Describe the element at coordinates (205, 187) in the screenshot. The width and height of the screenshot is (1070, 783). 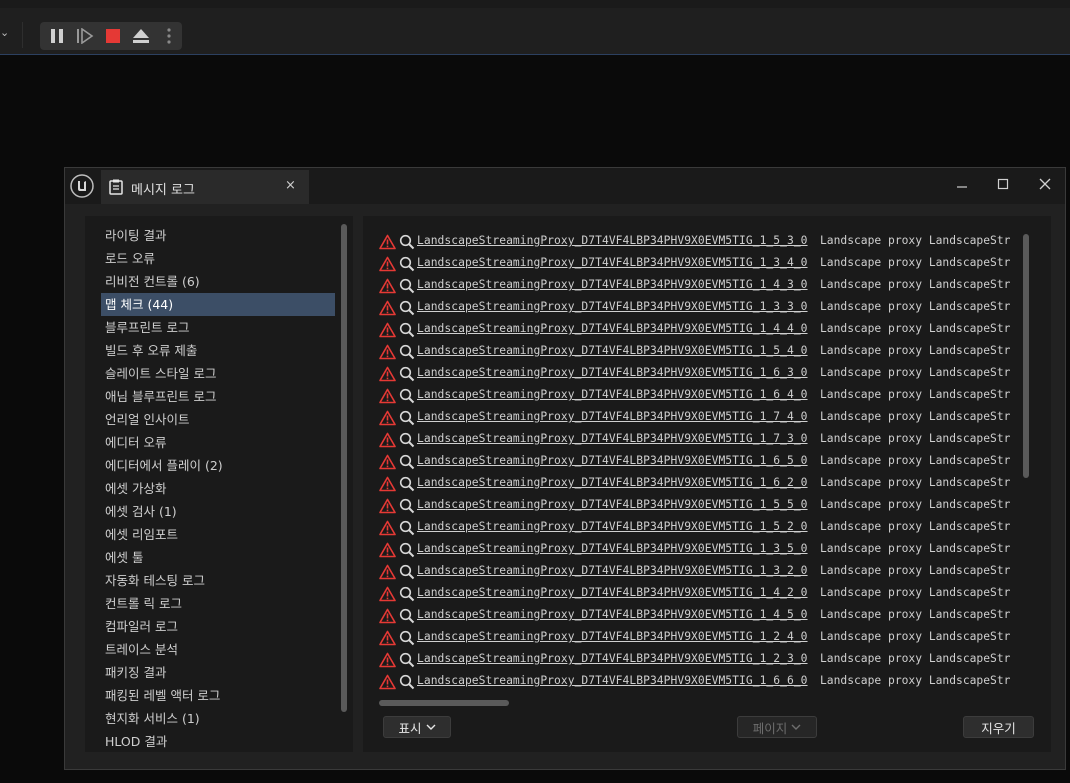
I see `tab-message-log: 메시지 로그 ×` at that location.